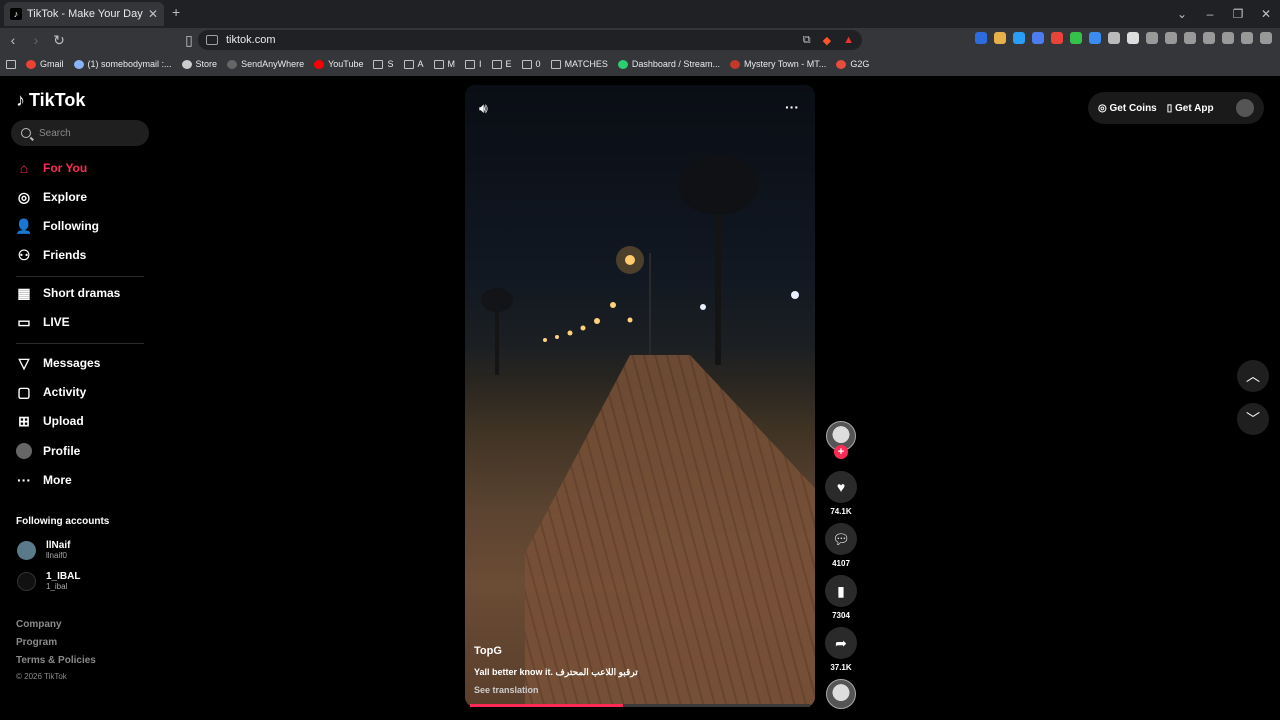 The width and height of the screenshot is (1280, 720). What do you see at coordinates (39, 624) in the screenshot?
I see `footer-link-company: Company` at bounding box center [39, 624].